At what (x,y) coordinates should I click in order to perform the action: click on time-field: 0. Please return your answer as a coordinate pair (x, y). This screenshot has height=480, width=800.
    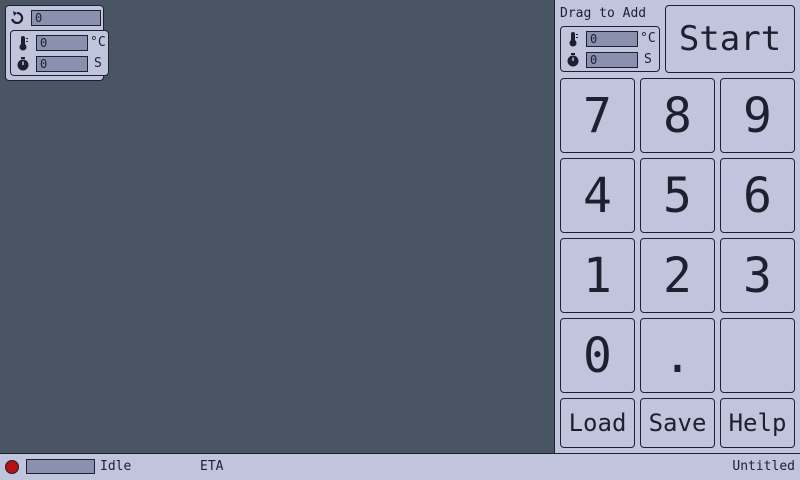
    Looking at the image, I should click on (62, 64).